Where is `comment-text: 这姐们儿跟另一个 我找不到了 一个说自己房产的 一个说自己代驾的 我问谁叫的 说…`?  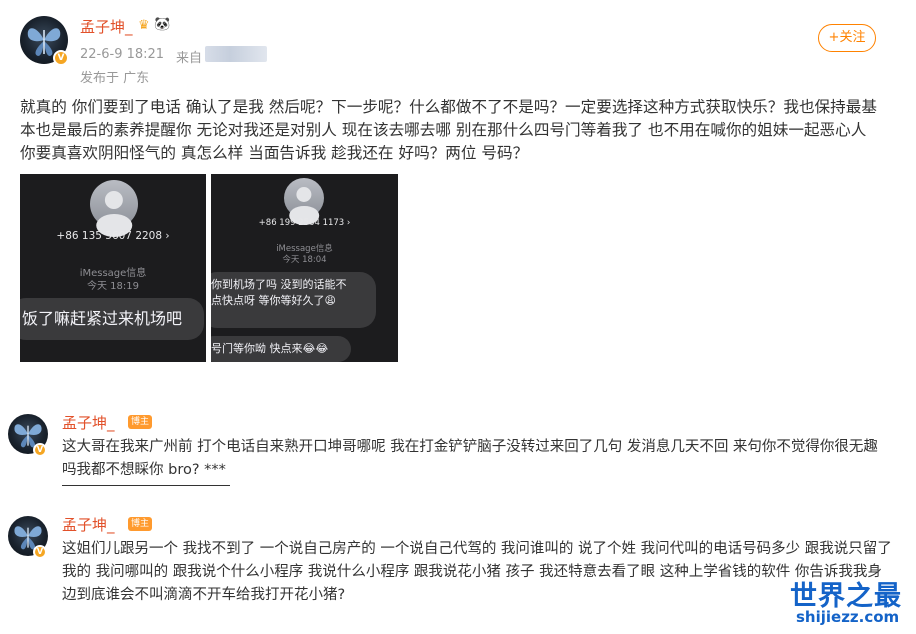
comment-text: 这姐们儿跟另一个 我找不到了 一个说自己房产的 一个说自己代驾的 我问谁叫的 说… is located at coordinates (477, 572).